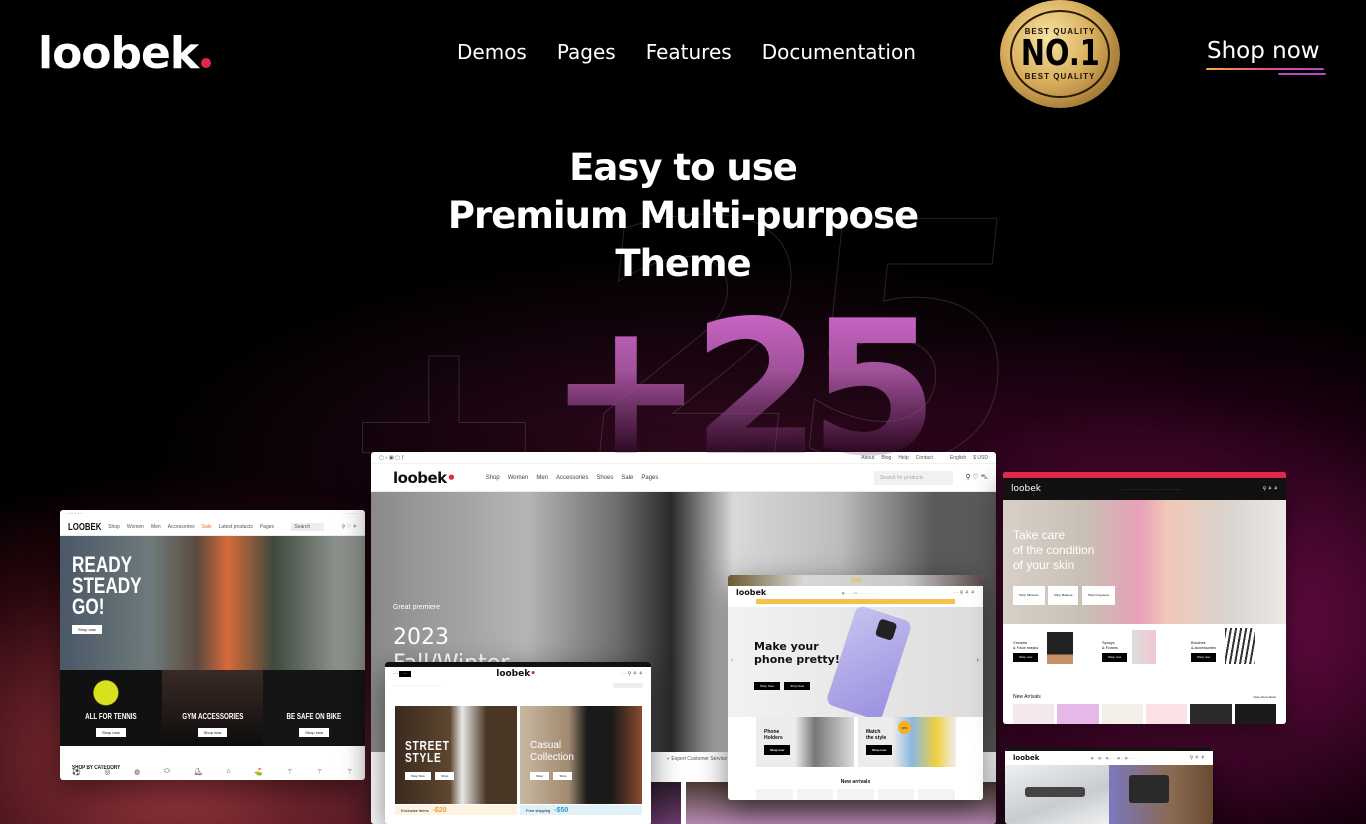 This screenshot has height=824, width=1366. I want to click on hero-title-2: of the condition, so click(1054, 550).